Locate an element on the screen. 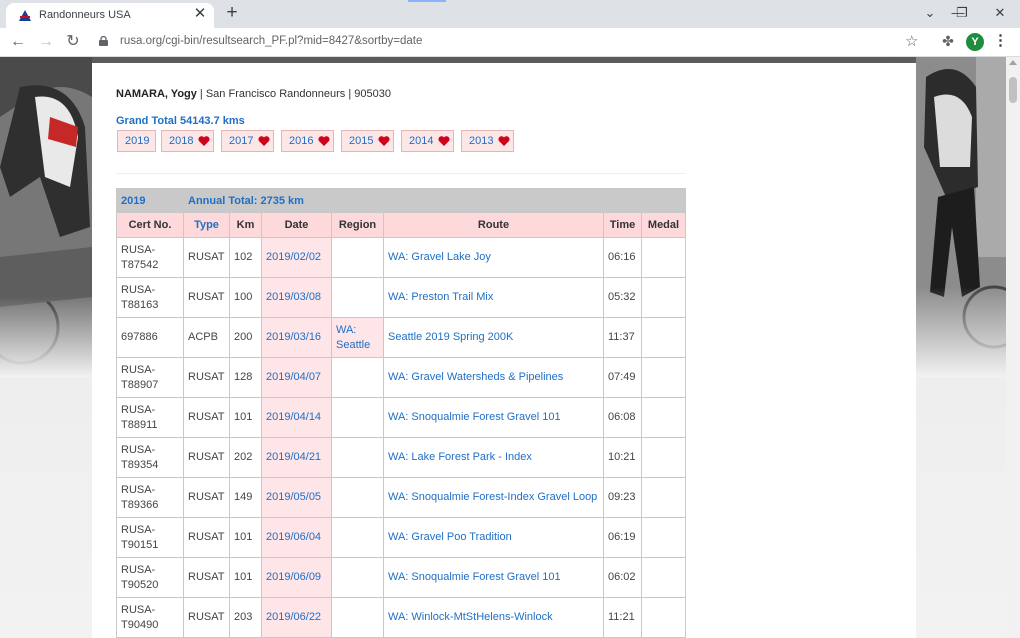 Image resolution: width=1020 pixels, height=638 pixels. cert-number-cell: RUSA-T89366 is located at coordinates (150, 497).